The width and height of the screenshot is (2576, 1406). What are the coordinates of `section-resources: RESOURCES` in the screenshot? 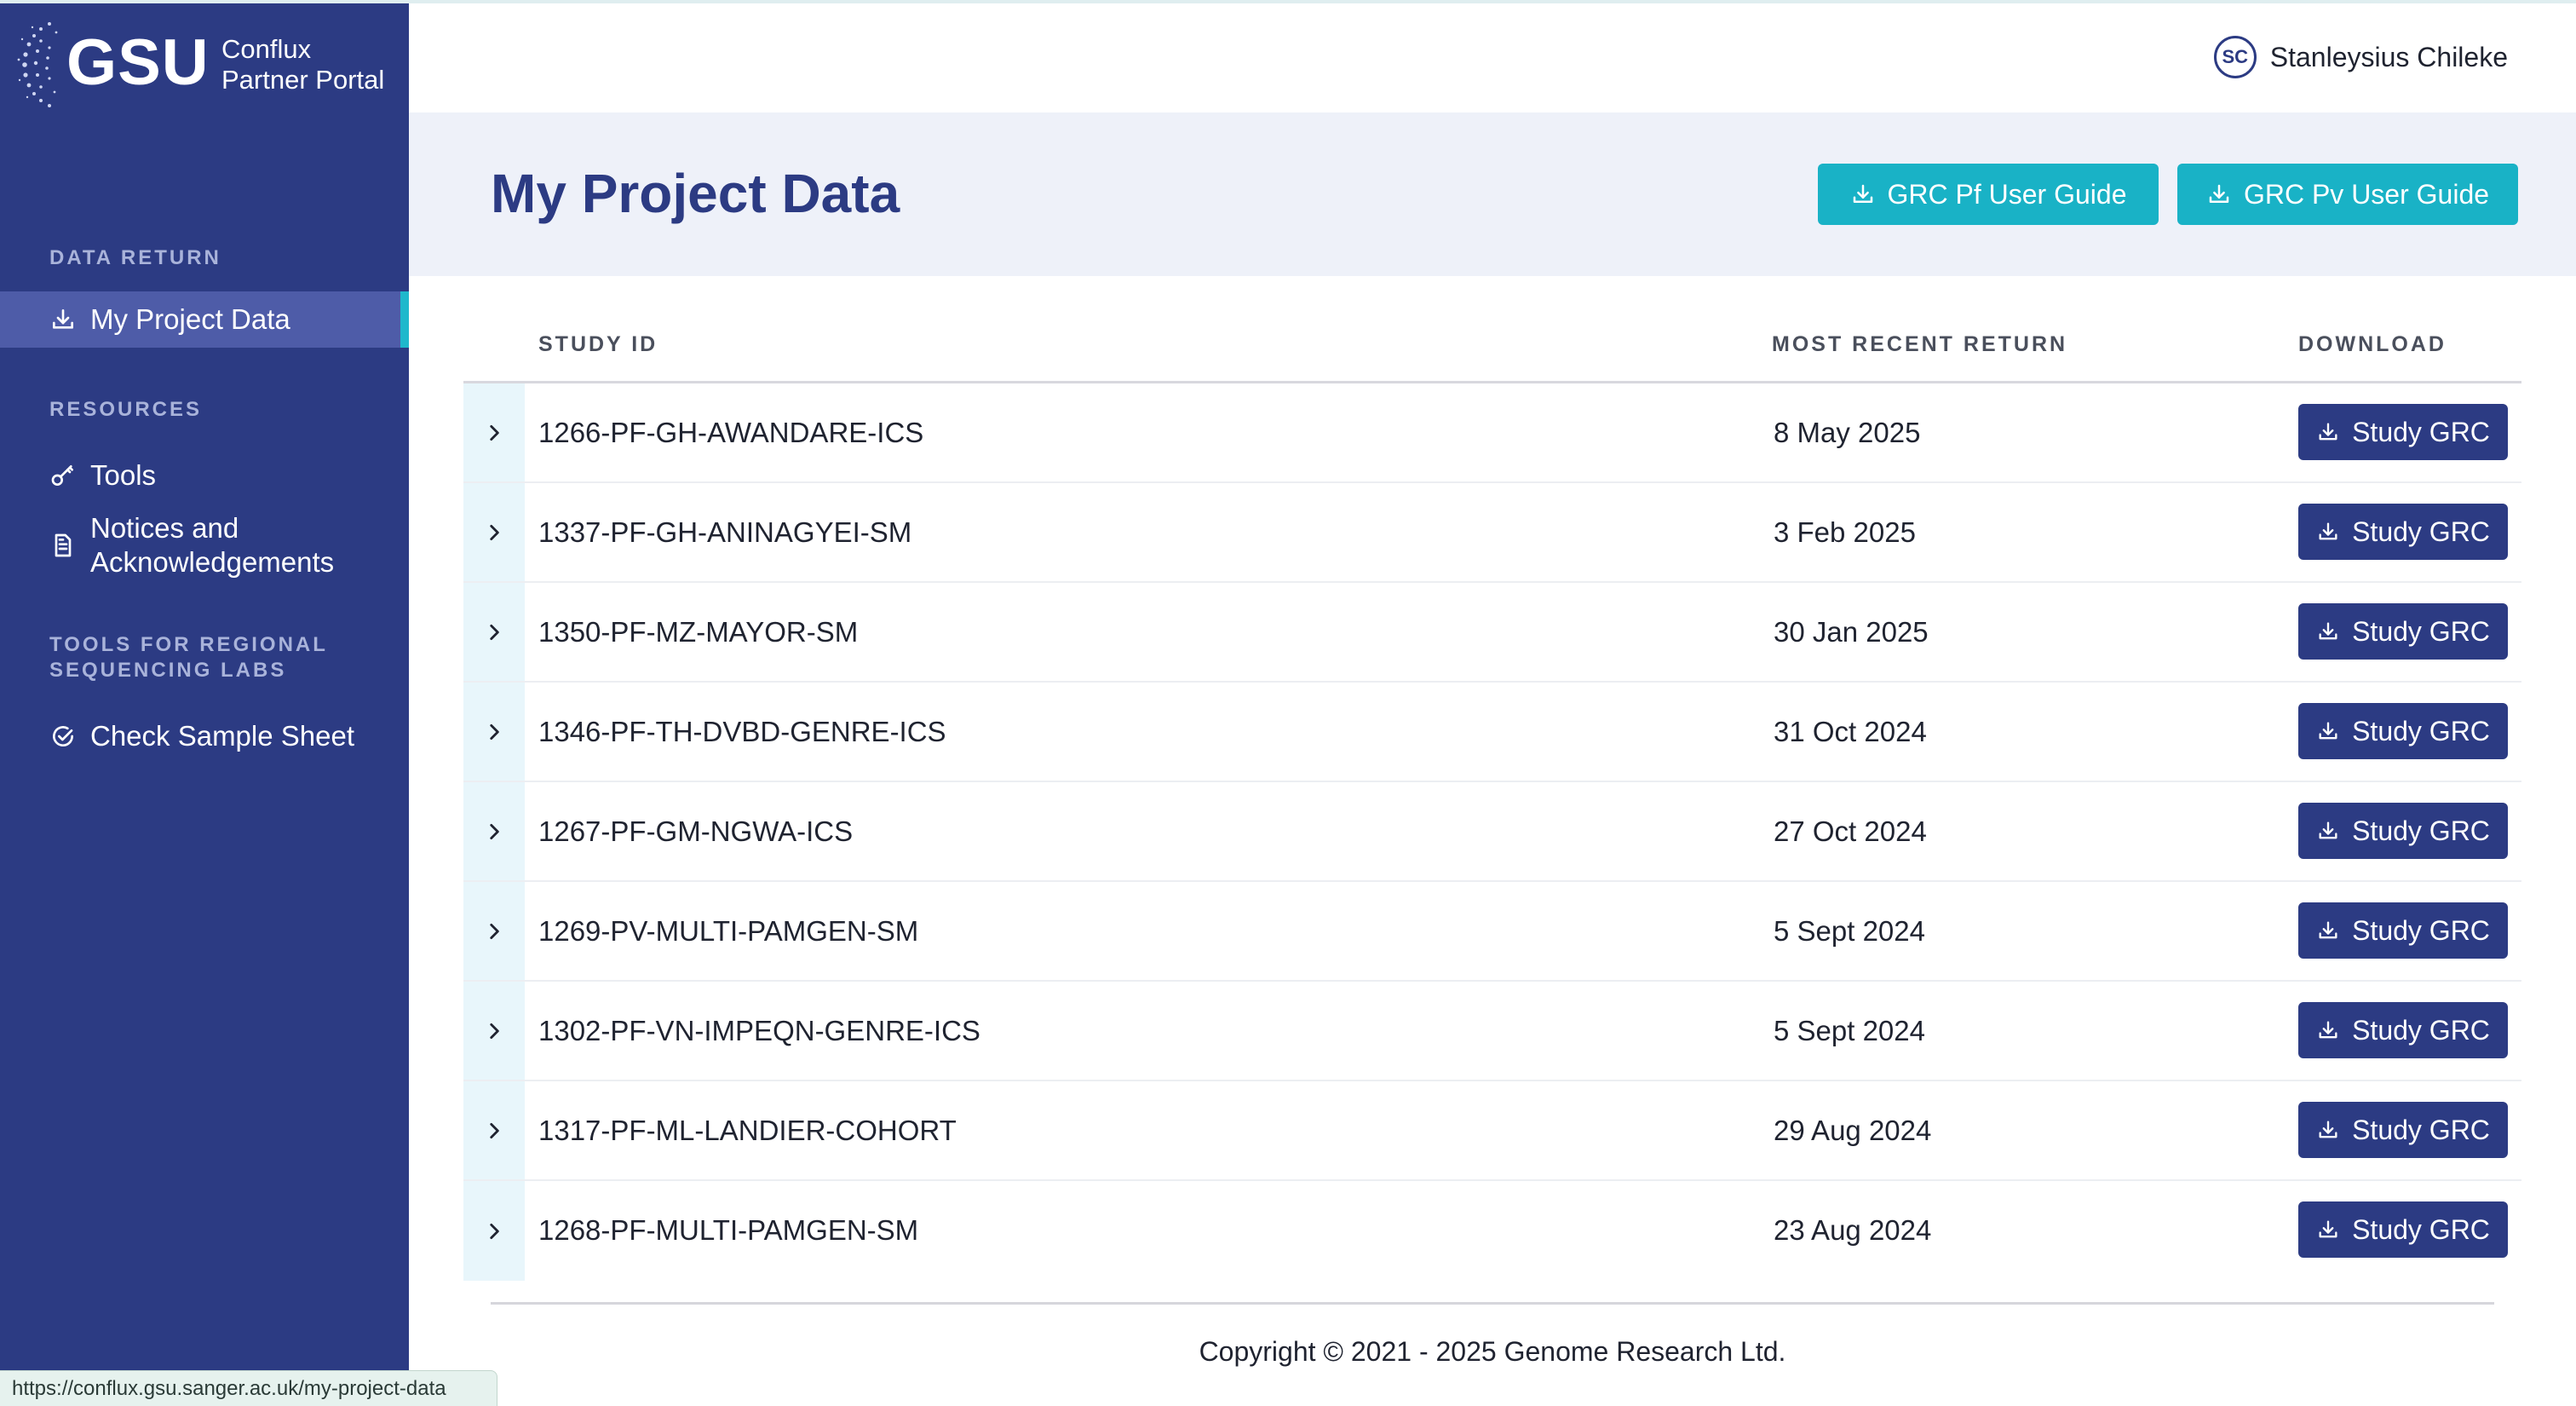 It's located at (126, 409).